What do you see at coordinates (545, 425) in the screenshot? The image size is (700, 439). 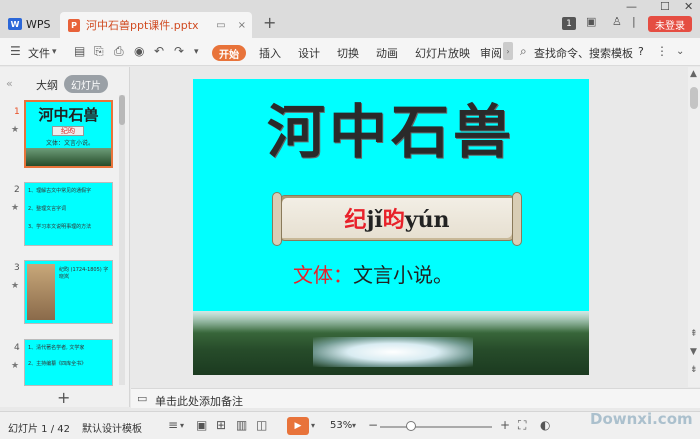 I see `protect-eye-icon: ◐` at bounding box center [545, 425].